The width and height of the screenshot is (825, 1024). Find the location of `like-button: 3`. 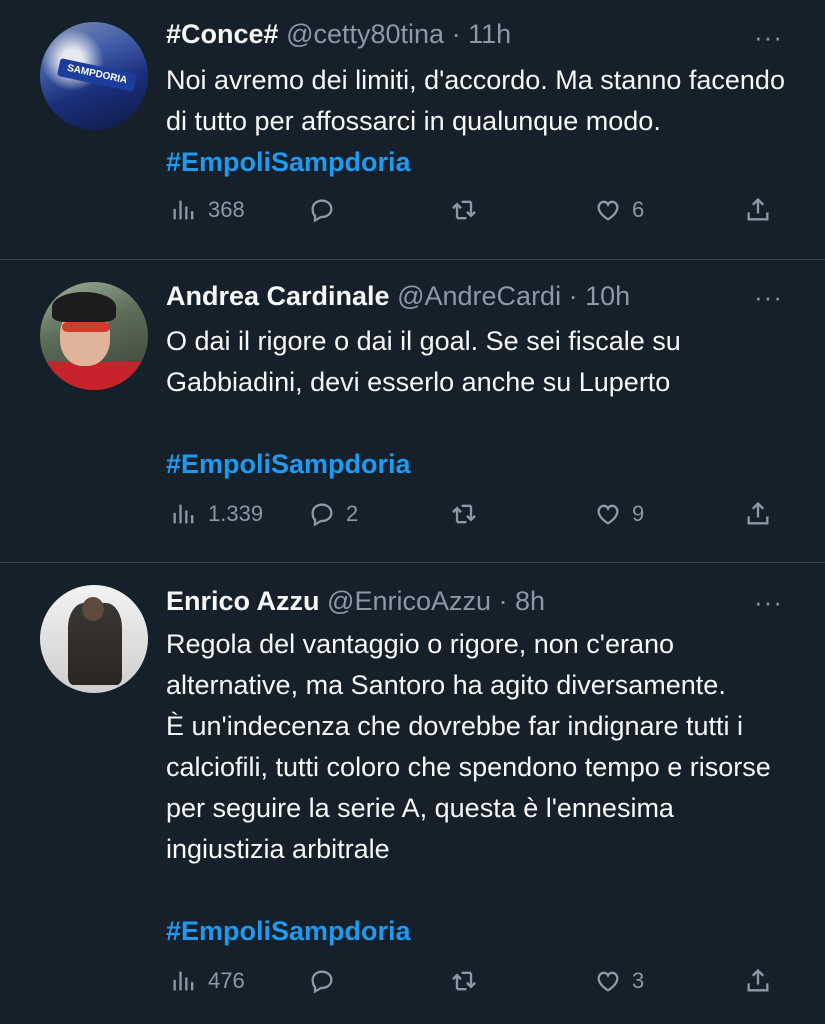

like-button: 3 is located at coordinates (619, 981).